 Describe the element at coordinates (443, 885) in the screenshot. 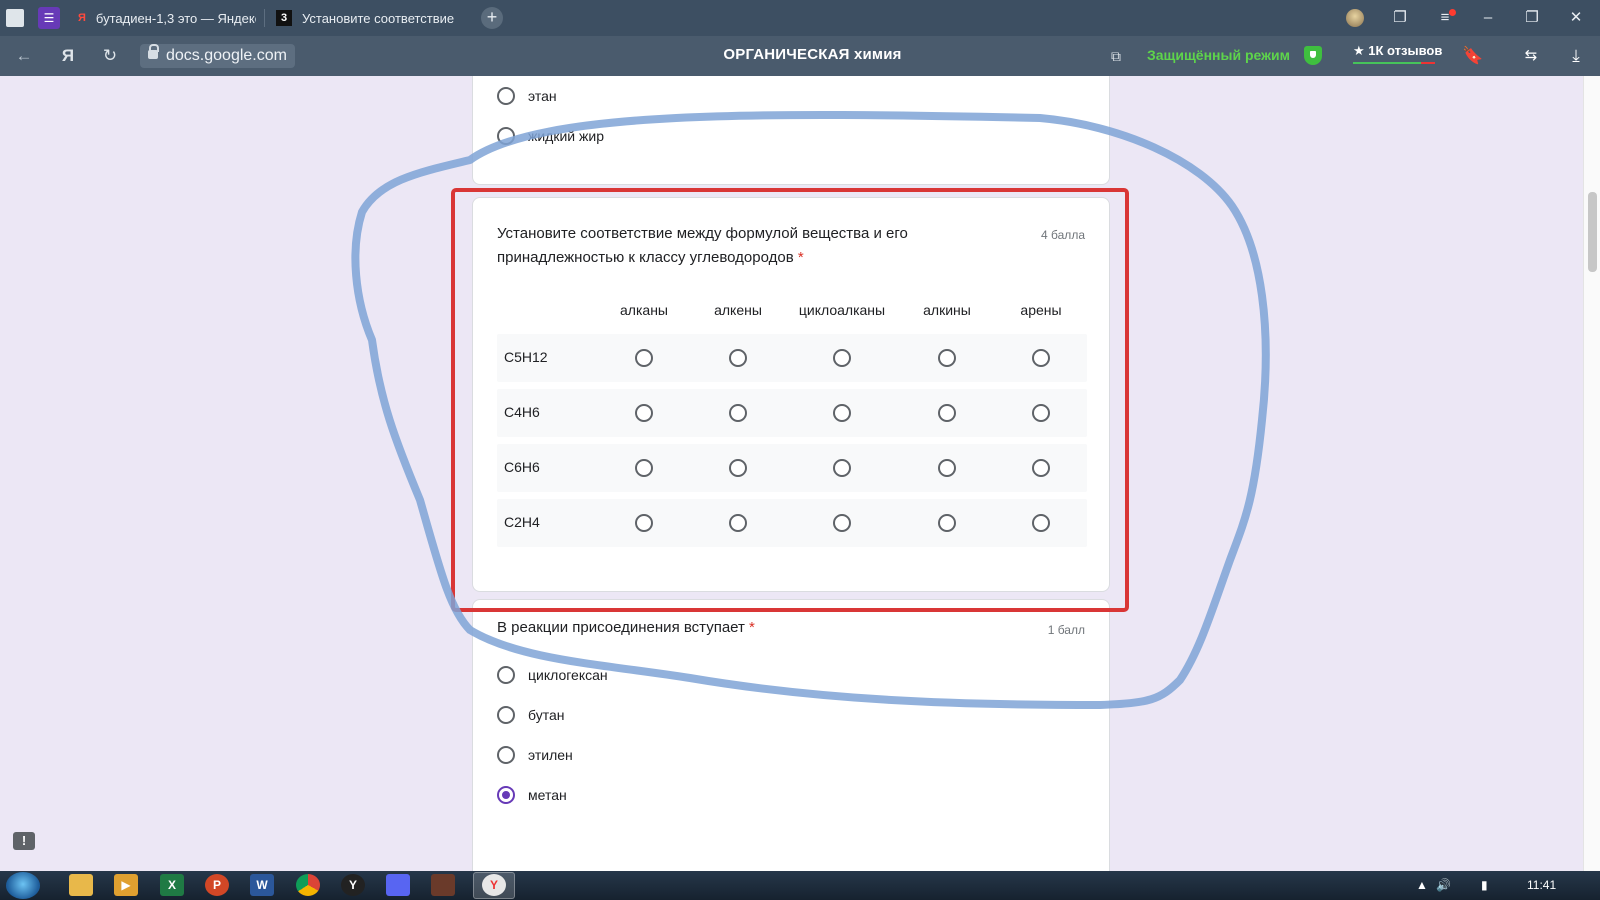

I see `game-icon` at that location.